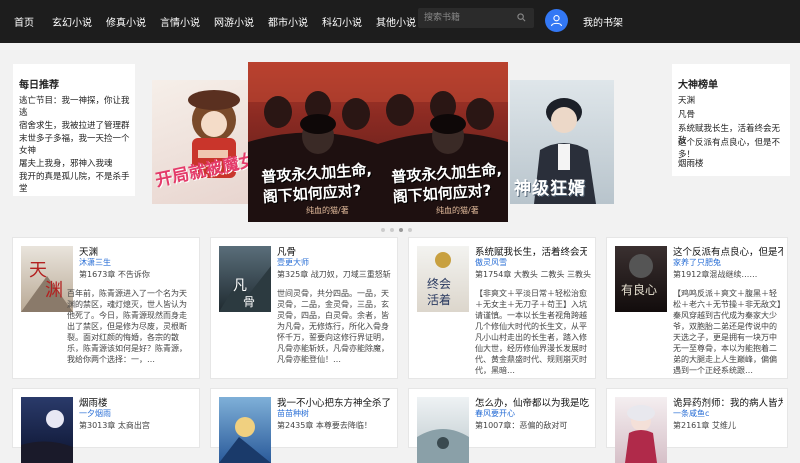  What do you see at coordinates (75, 164) in the screenshot?
I see `daily-item-4: 屠夫上我身，邪神入我魂` at bounding box center [75, 164].